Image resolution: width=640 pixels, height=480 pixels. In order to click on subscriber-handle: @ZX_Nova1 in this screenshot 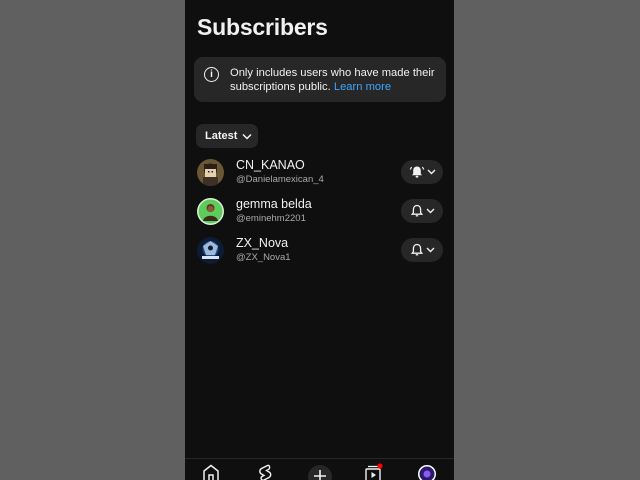, I will do `click(263, 257)`.